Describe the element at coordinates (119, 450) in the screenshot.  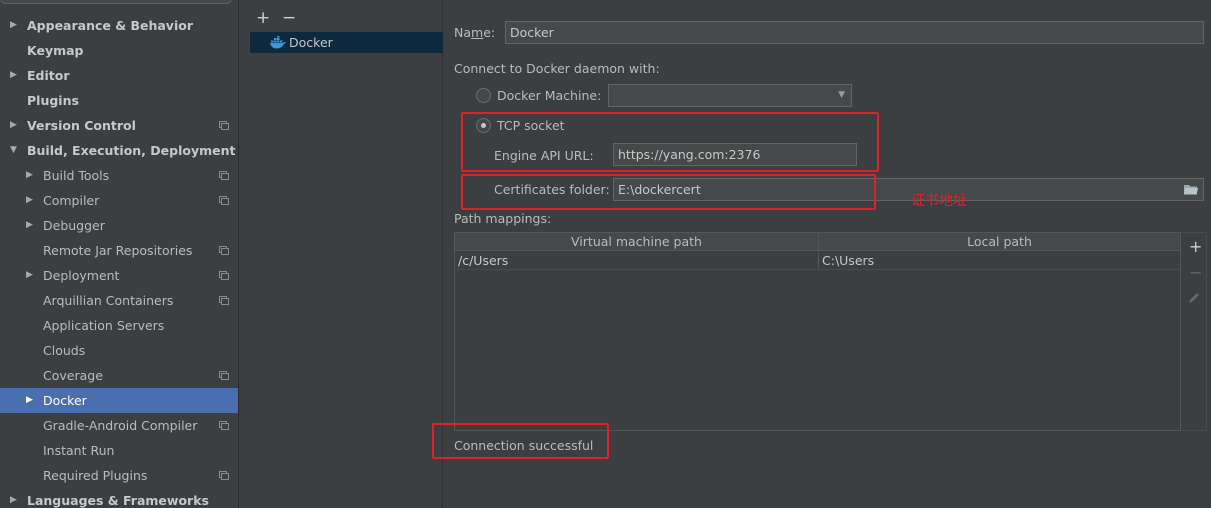
I see `sidebar-item: Instant Run` at that location.